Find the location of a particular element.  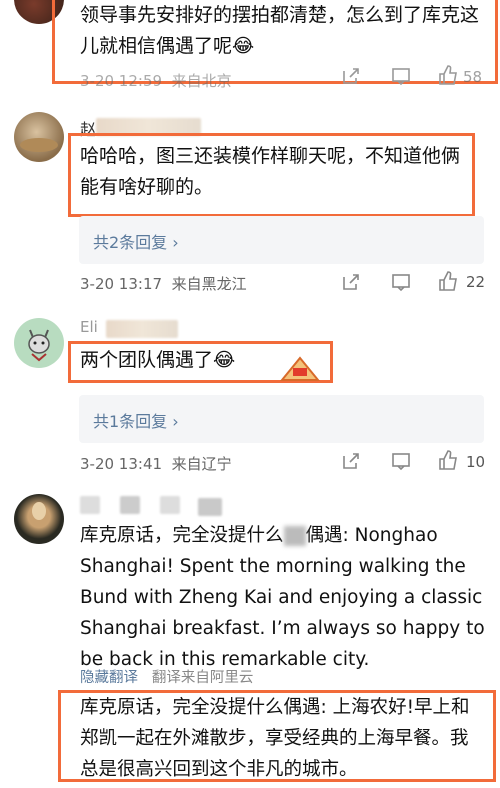

replies-link: 共1条回复 › is located at coordinates (281, 419).